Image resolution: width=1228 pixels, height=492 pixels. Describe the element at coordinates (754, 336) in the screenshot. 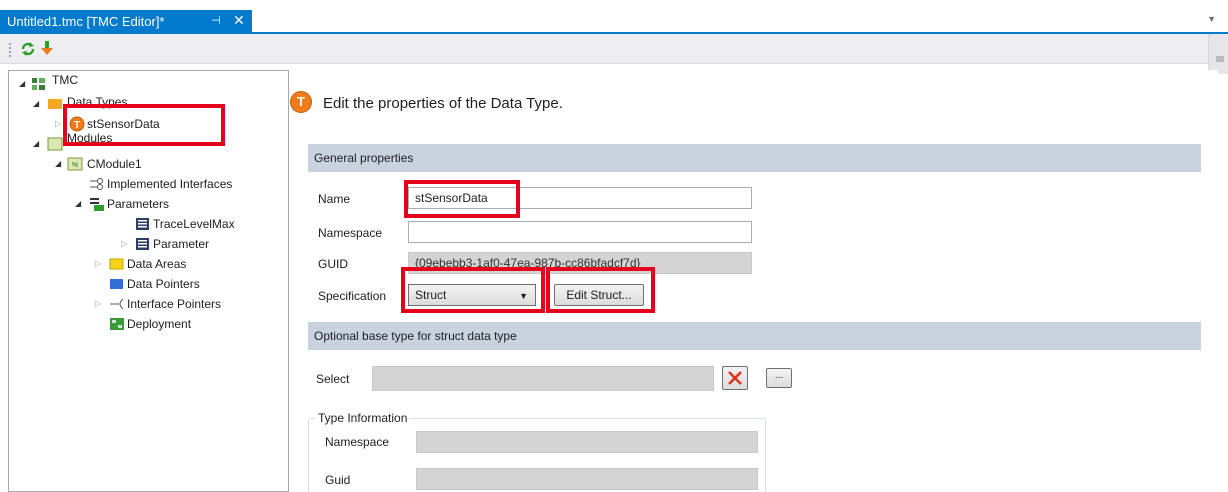

I see `base-type-section: Optional base type for struct data type` at that location.